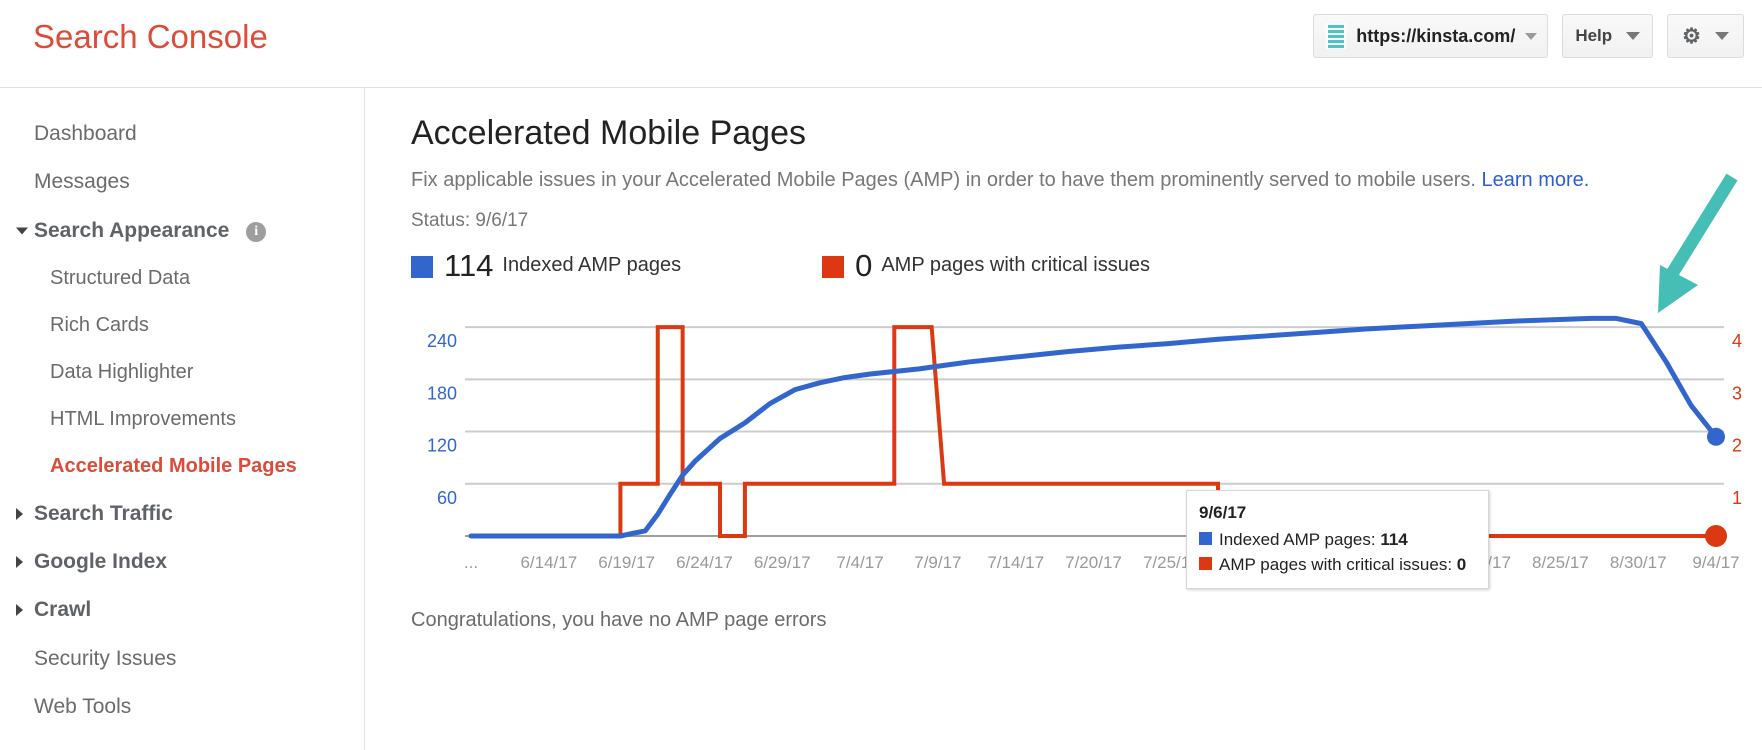  I want to click on sidebar-item-rich-cards: Rich Cards, so click(182, 325).